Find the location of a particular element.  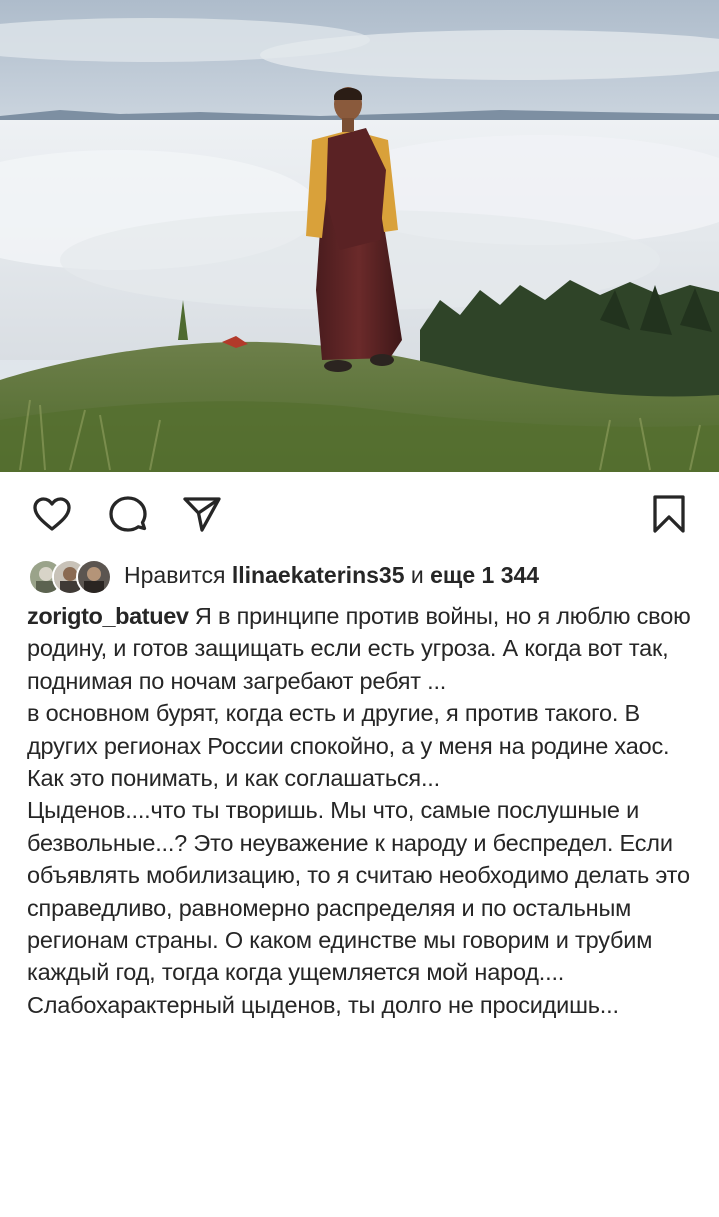

caption-username: zorigto_batuev is located at coordinates (108, 616).